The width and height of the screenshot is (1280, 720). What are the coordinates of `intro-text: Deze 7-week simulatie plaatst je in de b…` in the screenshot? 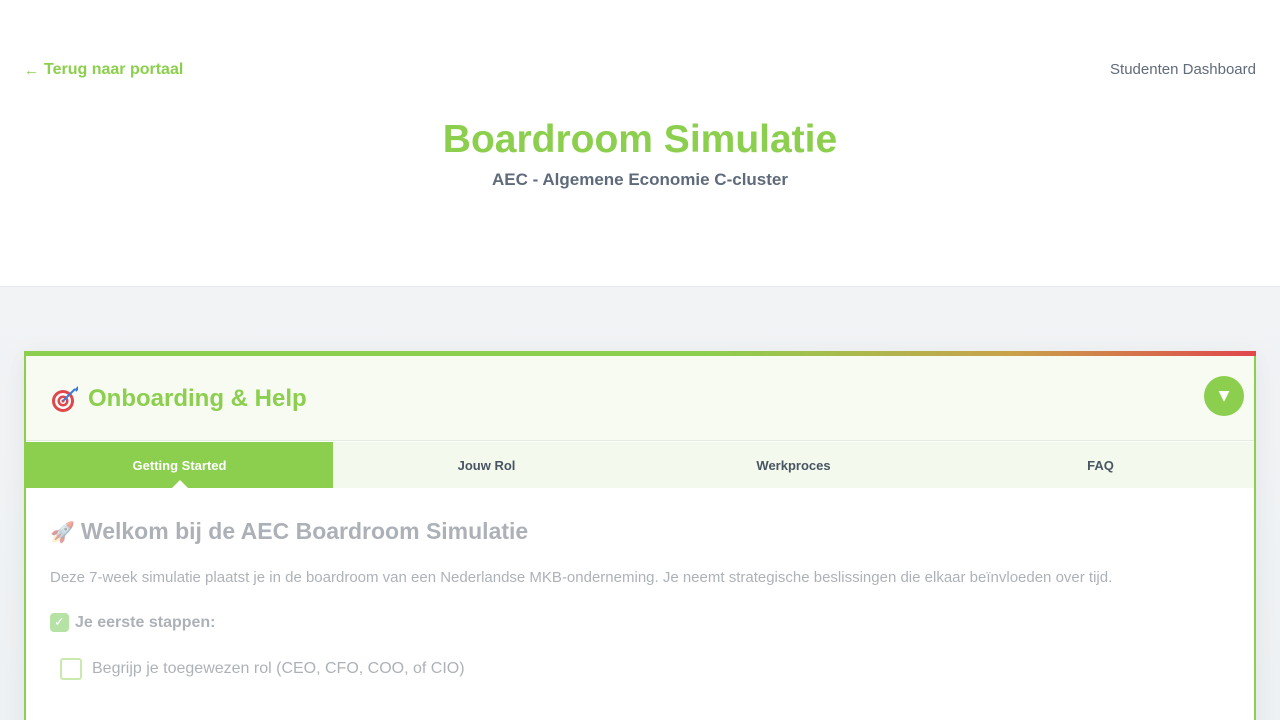 It's located at (581, 577).